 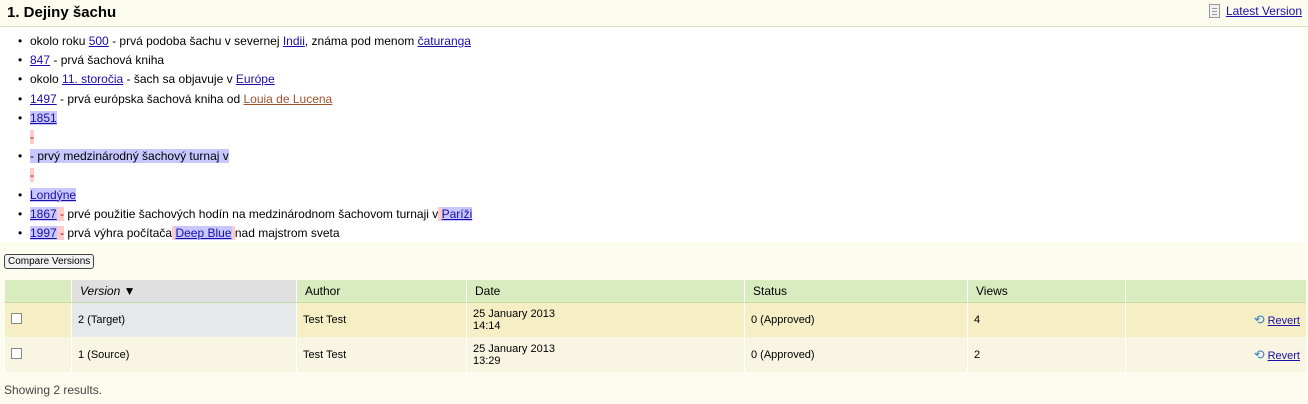 What do you see at coordinates (108, 290) in the screenshot?
I see `col-version-label: Version ▼` at bounding box center [108, 290].